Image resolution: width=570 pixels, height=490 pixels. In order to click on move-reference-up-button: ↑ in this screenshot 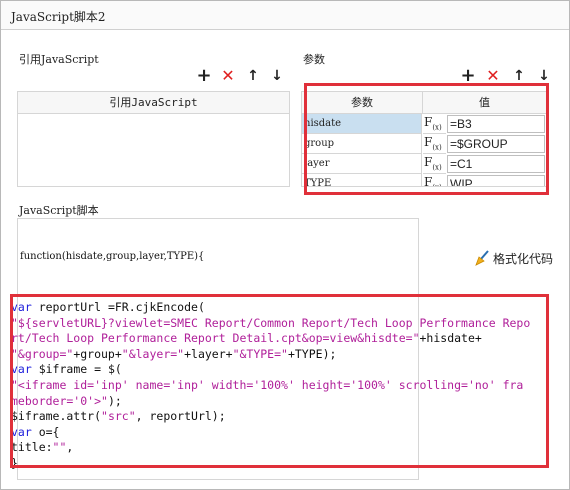, I will do `click(253, 76)`.